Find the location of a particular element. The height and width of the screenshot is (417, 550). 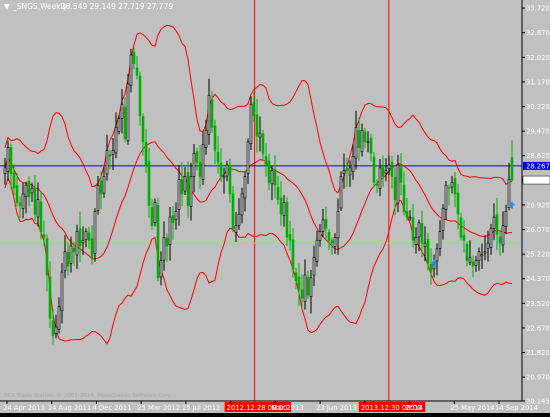

x-tick-label: 15 Jul 2012 is located at coordinates (201, 408).